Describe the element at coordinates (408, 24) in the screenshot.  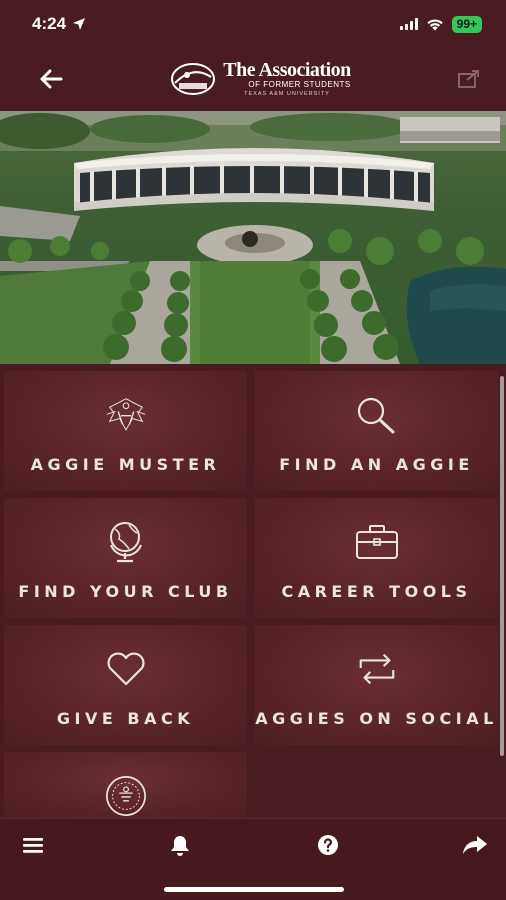
I see `cellular-signal-icon` at that location.